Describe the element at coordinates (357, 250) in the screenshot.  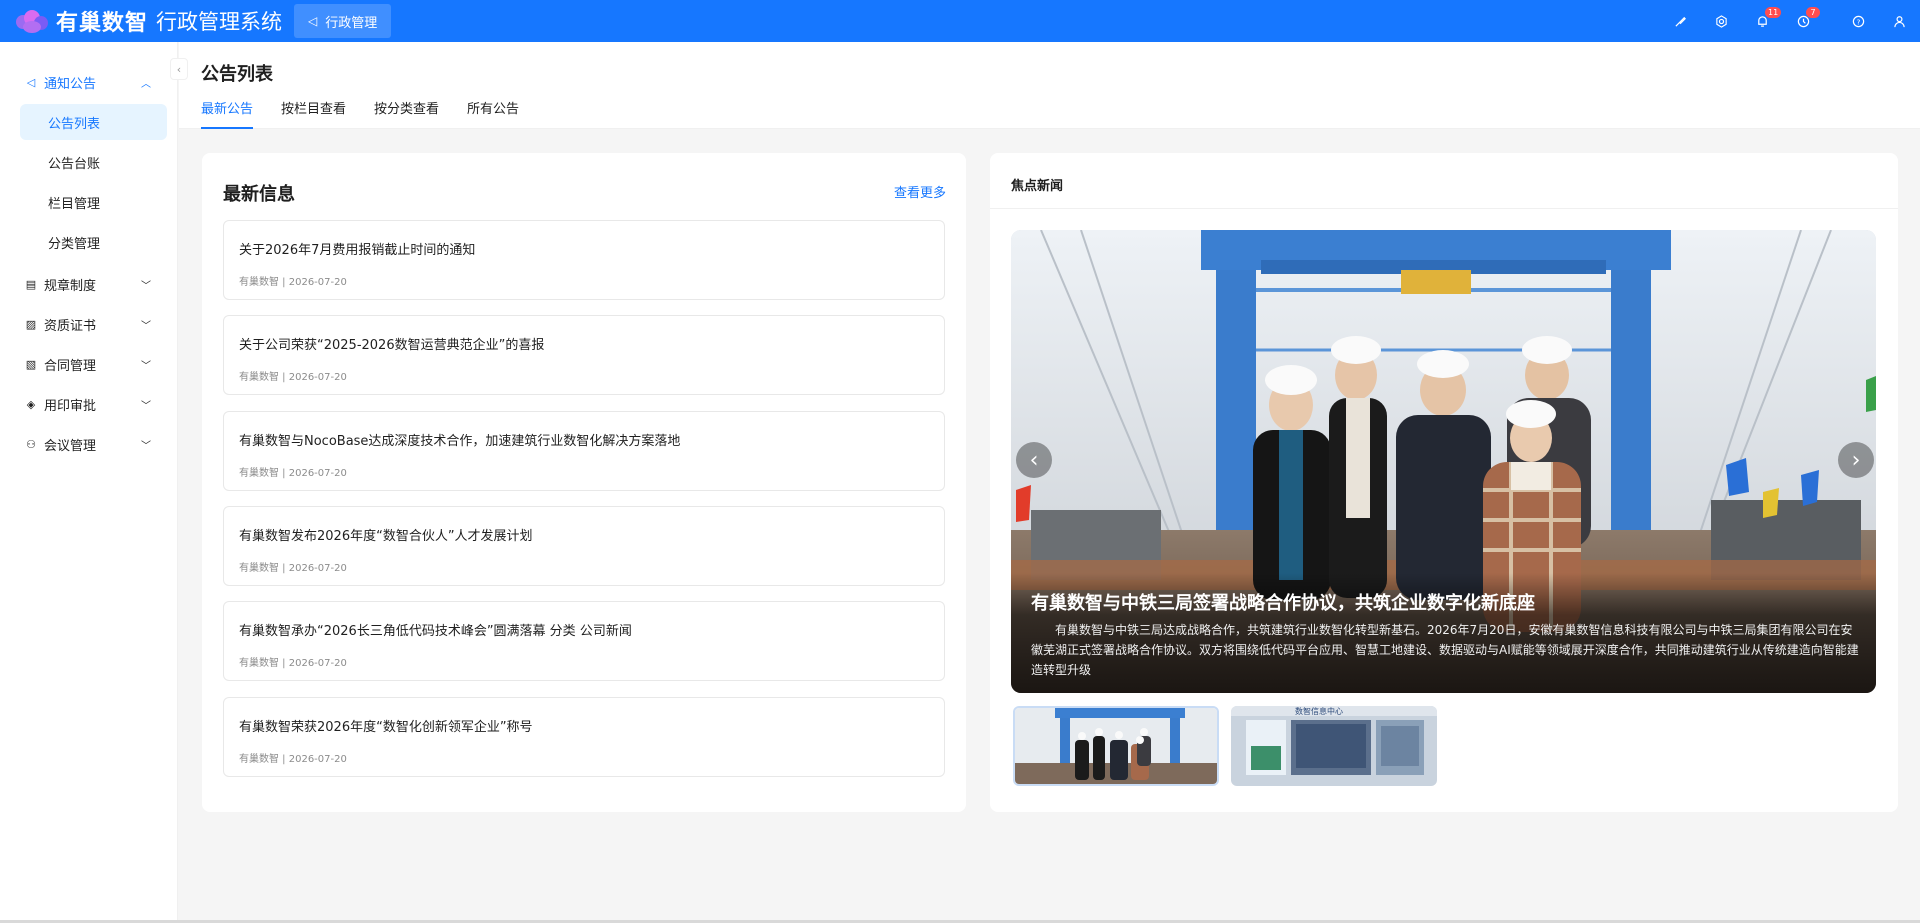
I see `news-title: 关于2026年7月费用报销截止时间的通知` at that location.